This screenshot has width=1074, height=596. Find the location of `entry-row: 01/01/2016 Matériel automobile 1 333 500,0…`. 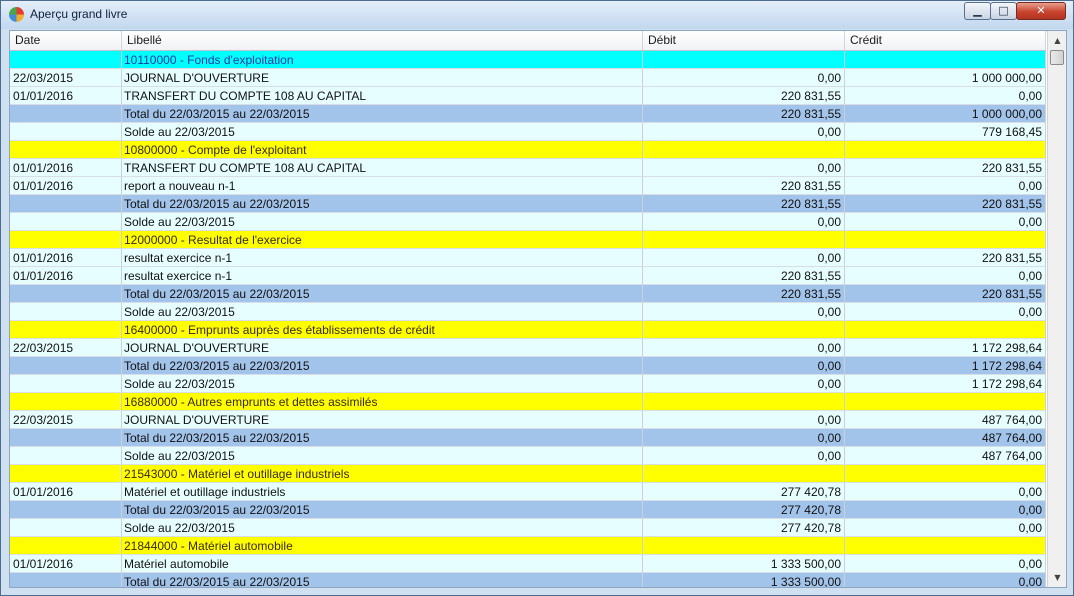

entry-row: 01/01/2016 Matériel automobile 1 333 500,0… is located at coordinates (528, 564).